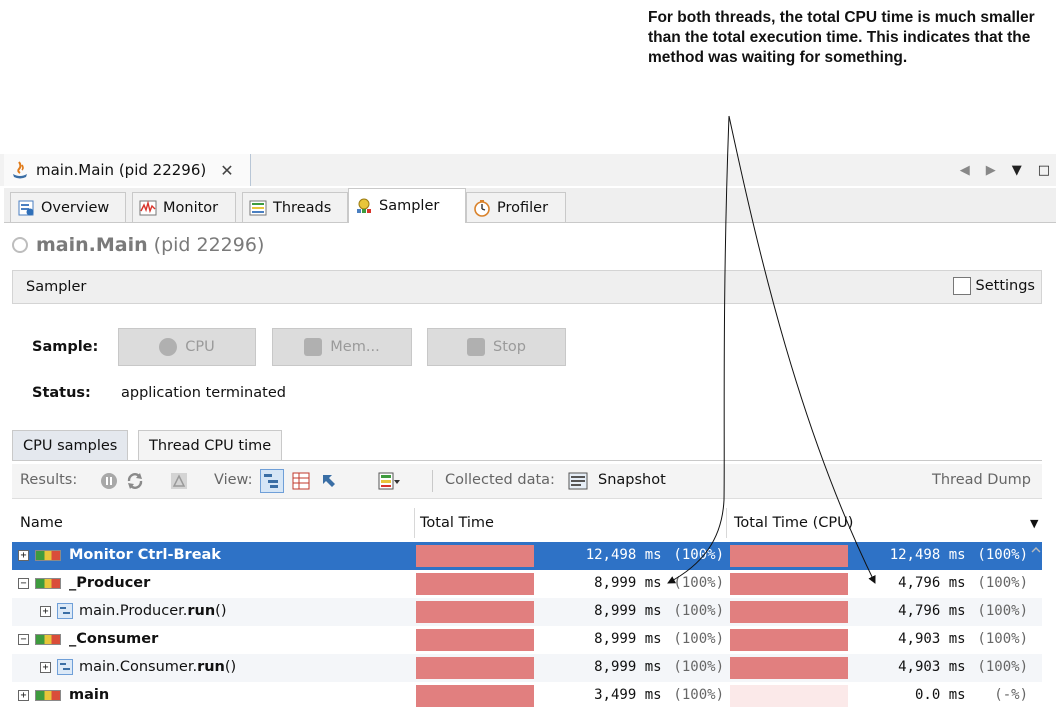  I want to click on table-row: − _Producer 8,999 ms (100%) 4,796 ms (100%), so click(527, 584).